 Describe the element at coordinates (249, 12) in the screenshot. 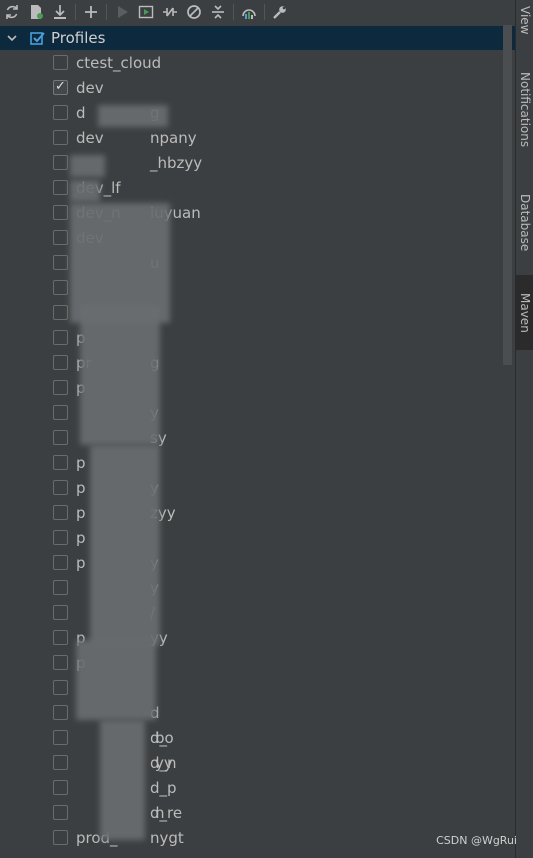

I see `analyze-dependencies-icon` at that location.